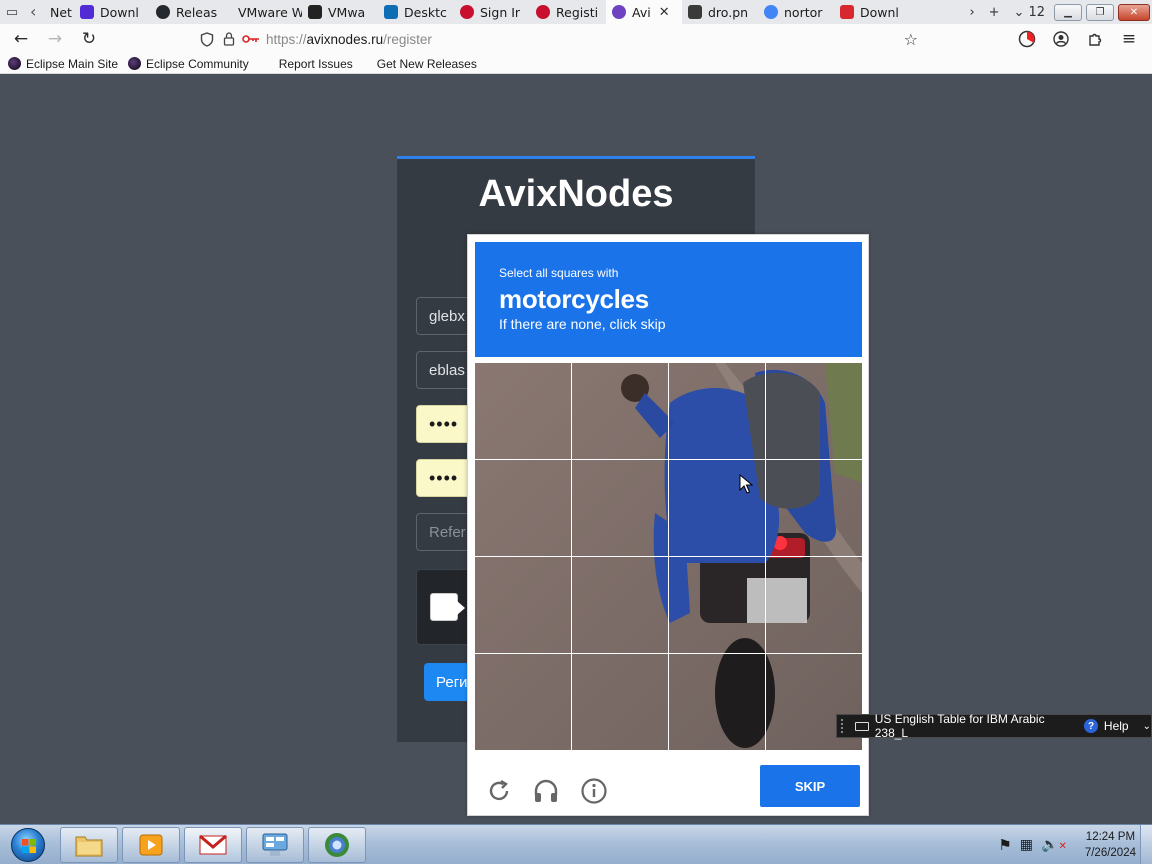  Describe the element at coordinates (89, 39) in the screenshot. I see `reload-button: ↻` at that location.